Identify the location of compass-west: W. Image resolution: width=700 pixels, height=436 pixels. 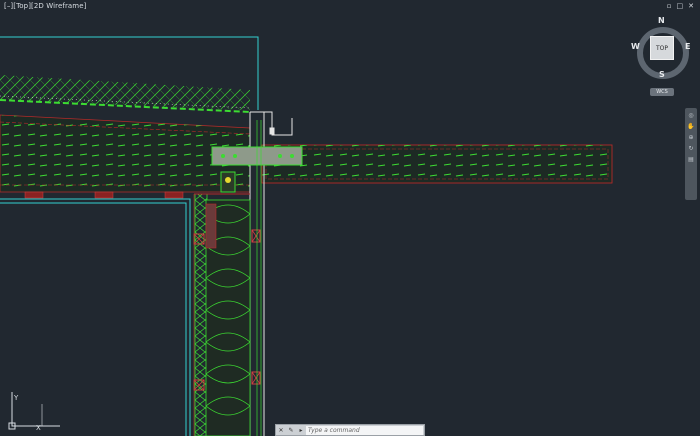
(635, 46).